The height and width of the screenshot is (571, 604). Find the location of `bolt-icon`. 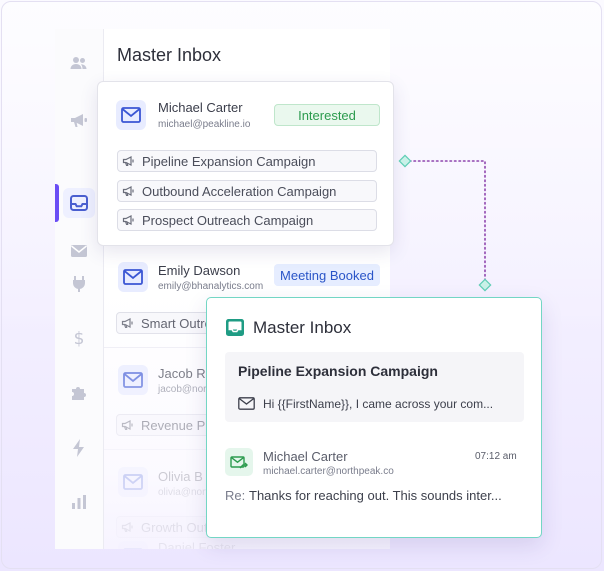

bolt-icon is located at coordinates (79, 448).